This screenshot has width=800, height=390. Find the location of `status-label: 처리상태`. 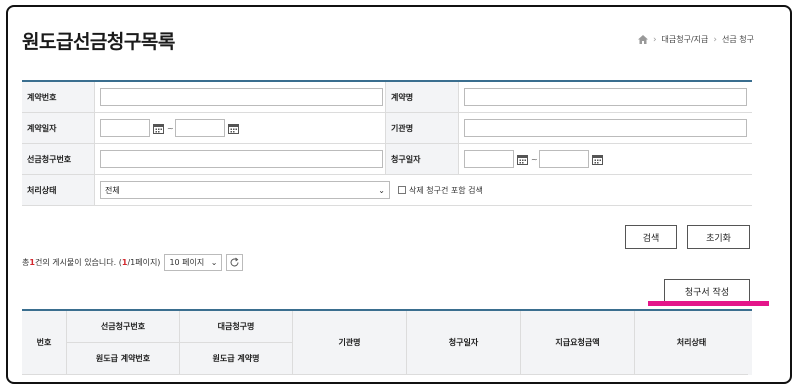

status-label: 처리상태 is located at coordinates (58, 190).